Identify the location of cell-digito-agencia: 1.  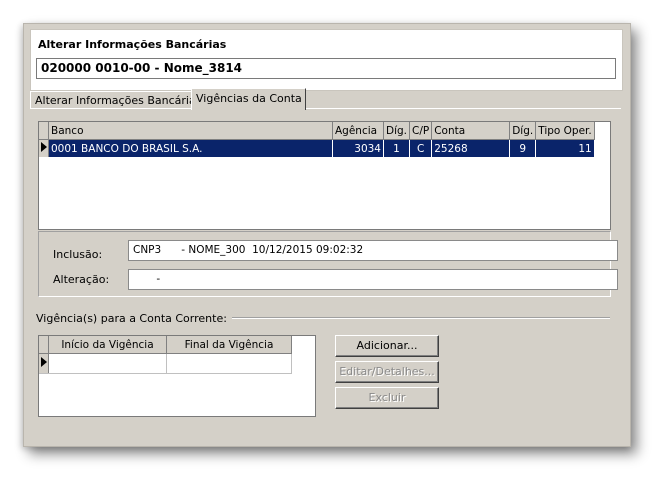
(397, 148).